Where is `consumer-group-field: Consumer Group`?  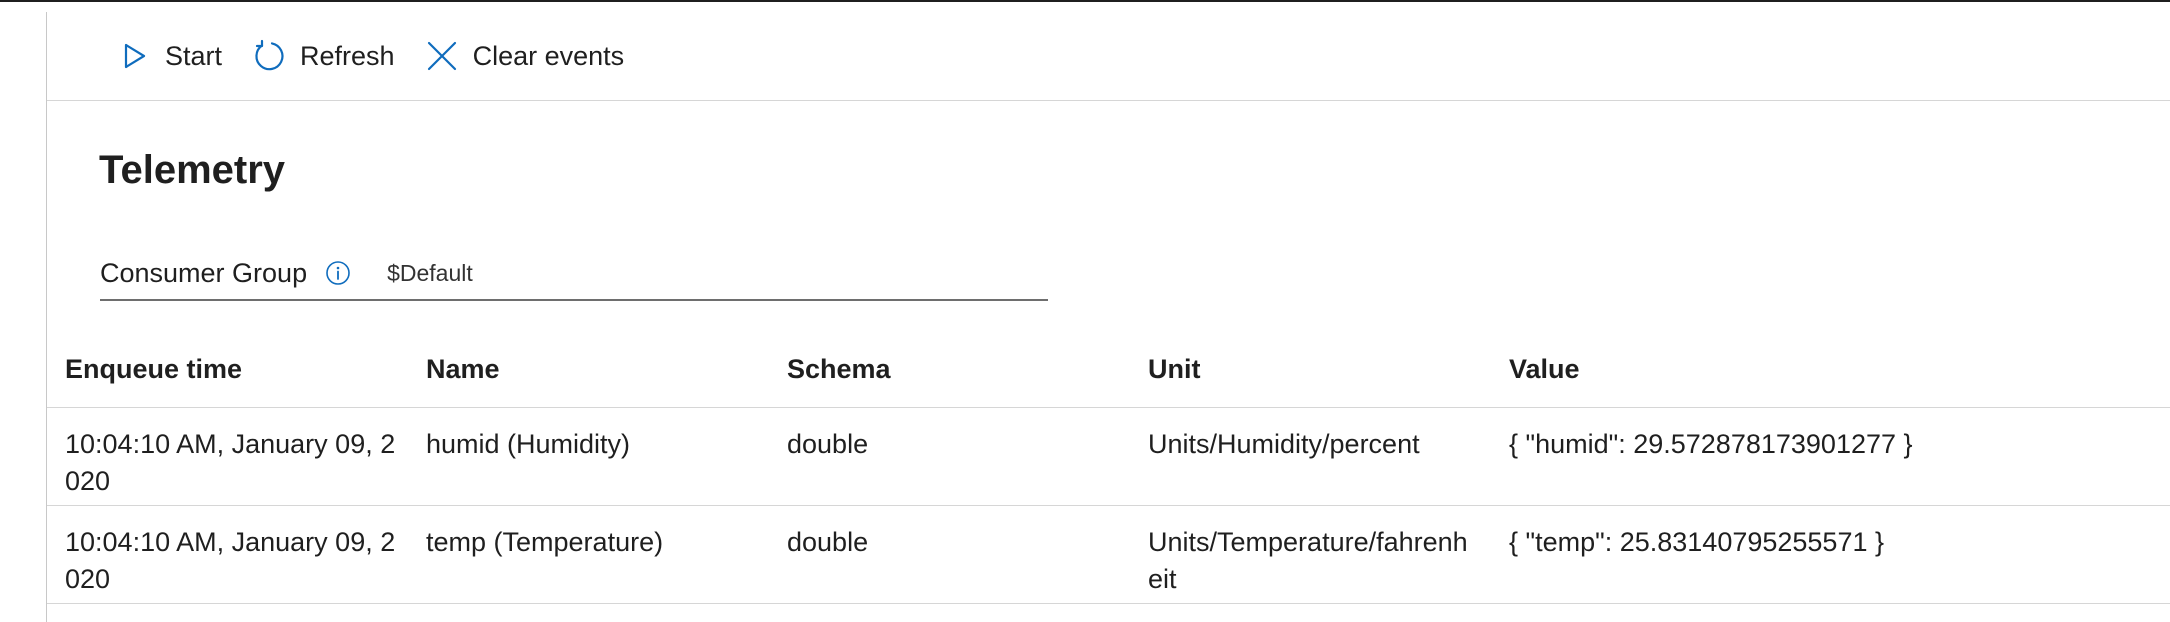 consumer-group-field: Consumer Group is located at coordinates (574, 274).